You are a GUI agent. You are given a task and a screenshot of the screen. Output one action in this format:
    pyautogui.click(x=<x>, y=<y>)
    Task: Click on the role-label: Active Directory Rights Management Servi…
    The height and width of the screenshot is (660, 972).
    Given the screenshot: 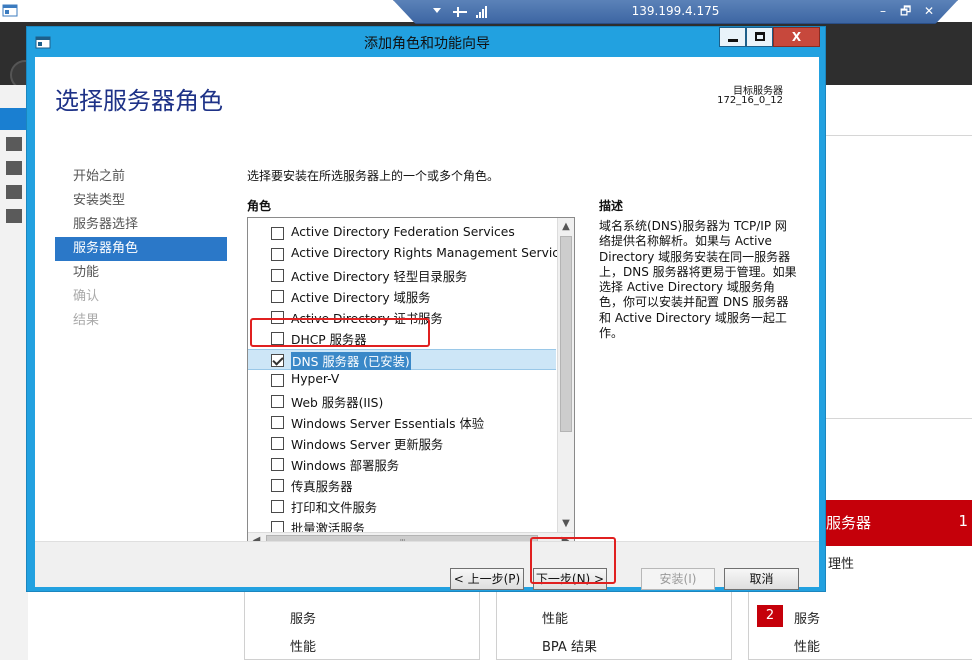 What is the action you would take?
    pyautogui.click(x=432, y=253)
    